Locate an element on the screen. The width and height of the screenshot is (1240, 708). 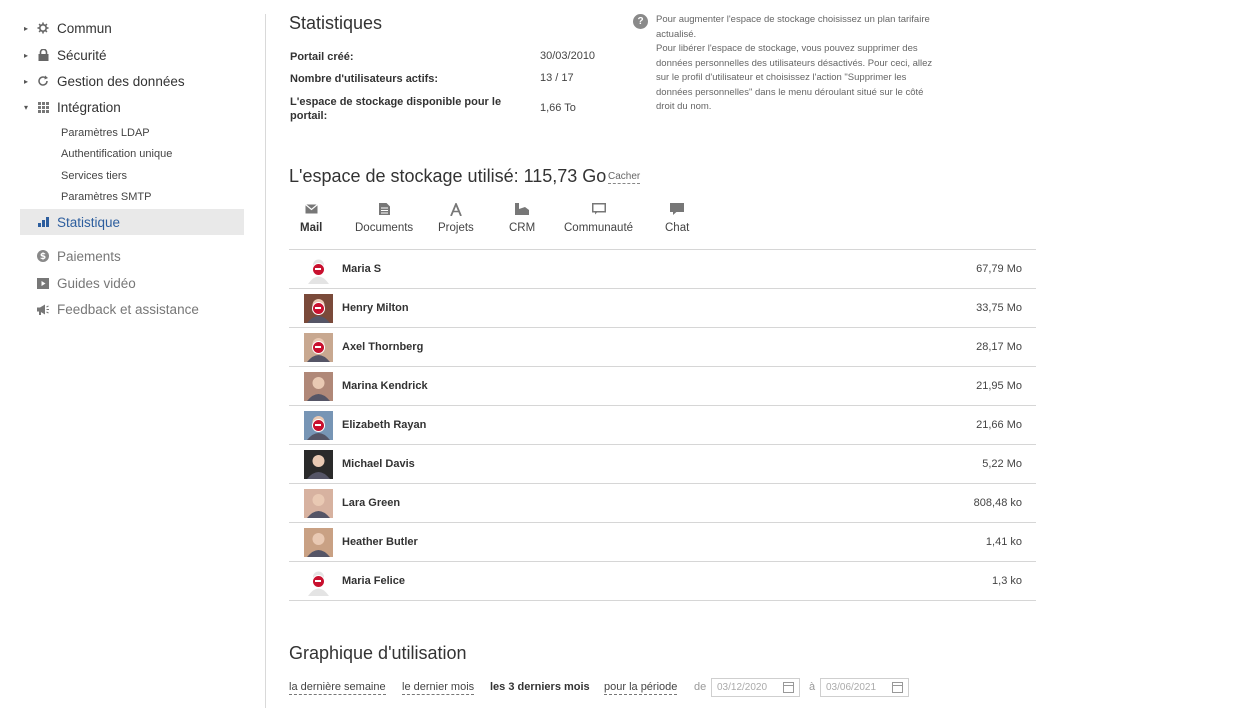
sidebar-item-video-guides: Guides vidéo is located at coordinates (132, 283).